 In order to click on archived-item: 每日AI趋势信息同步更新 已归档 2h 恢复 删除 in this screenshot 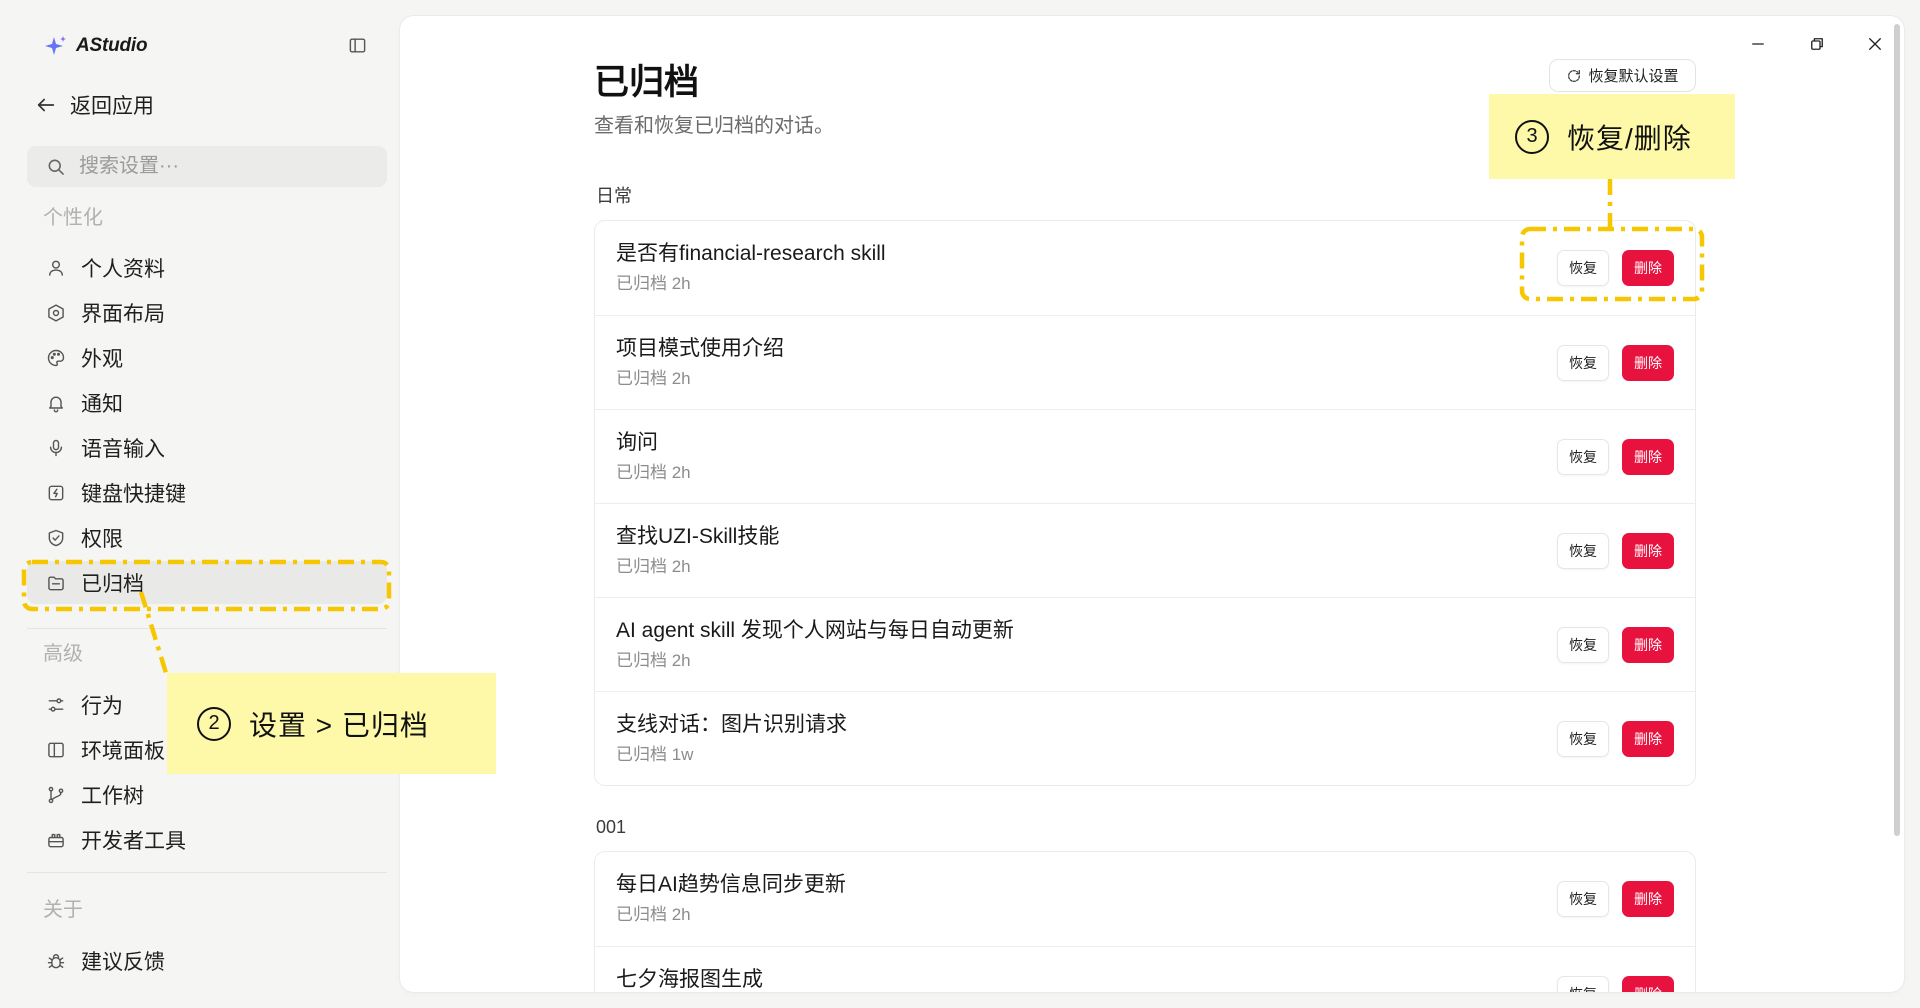, I will do `click(1145, 899)`.